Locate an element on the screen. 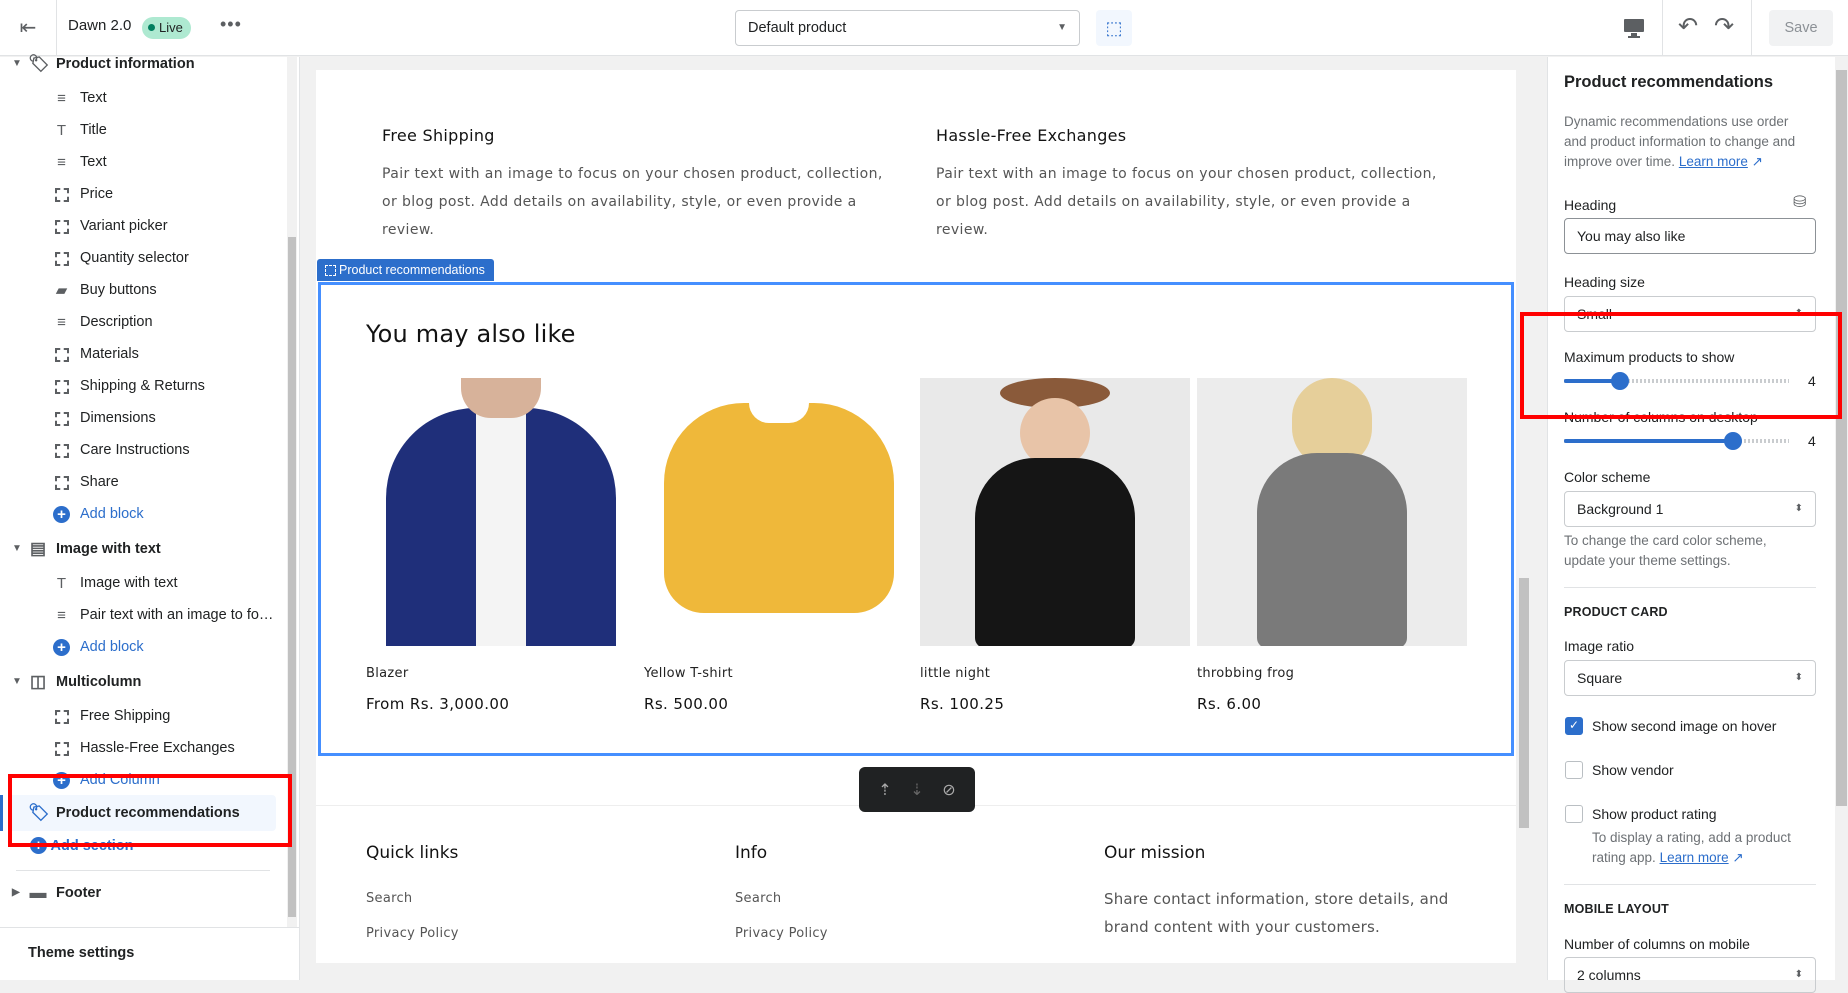 This screenshot has width=1848, height=993. show-vendor-checkbox is located at coordinates (1574, 770).